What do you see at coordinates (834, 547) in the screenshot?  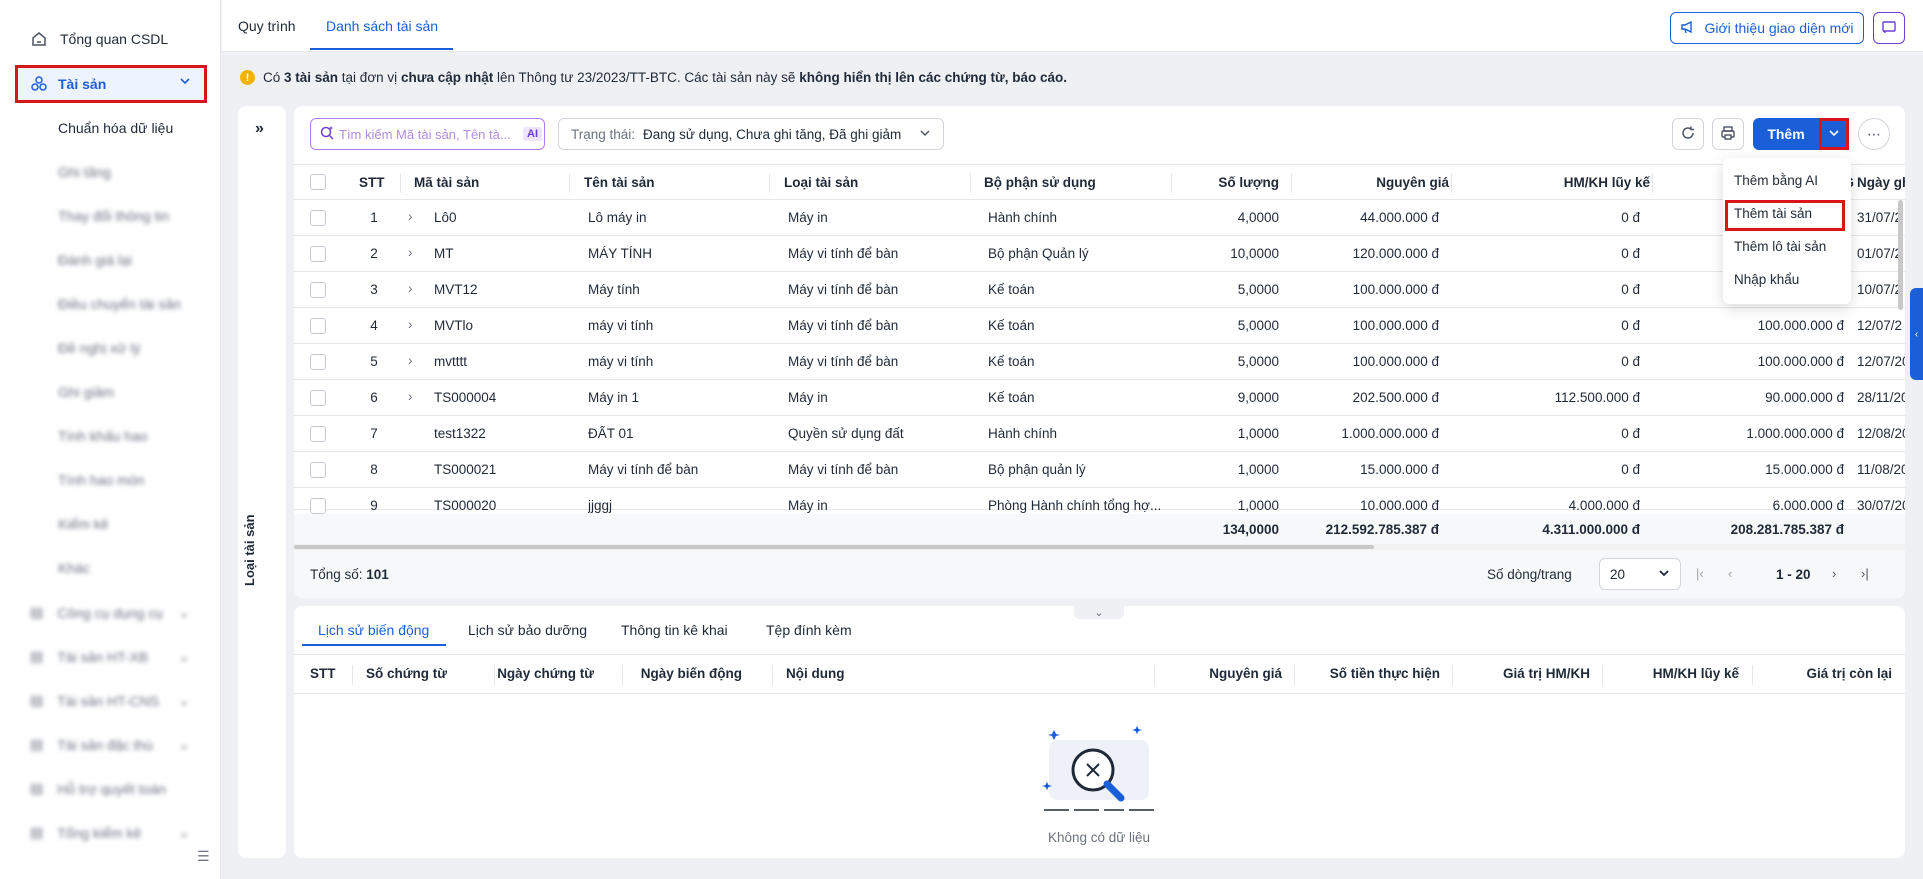 I see `scrollbar-thumb` at bounding box center [834, 547].